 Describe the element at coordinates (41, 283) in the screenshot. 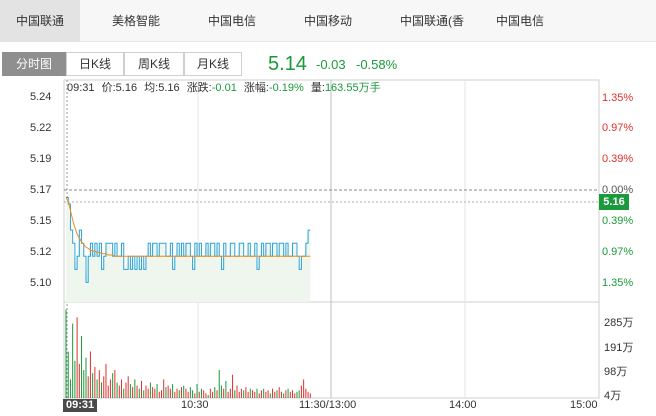

I see `price-tick: 5.10` at that location.